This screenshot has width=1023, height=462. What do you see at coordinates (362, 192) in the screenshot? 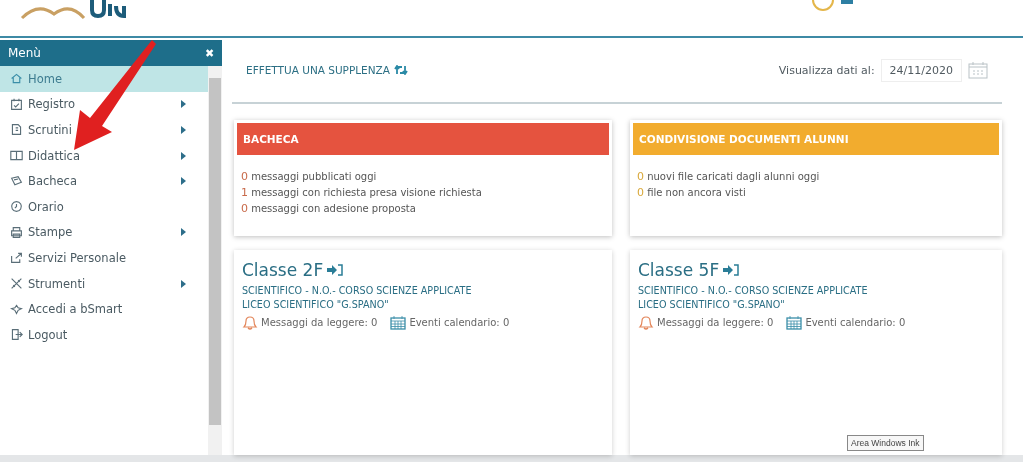
I see `panel-line: 1 messaggi con richiesta presa visione richiesta` at bounding box center [362, 192].